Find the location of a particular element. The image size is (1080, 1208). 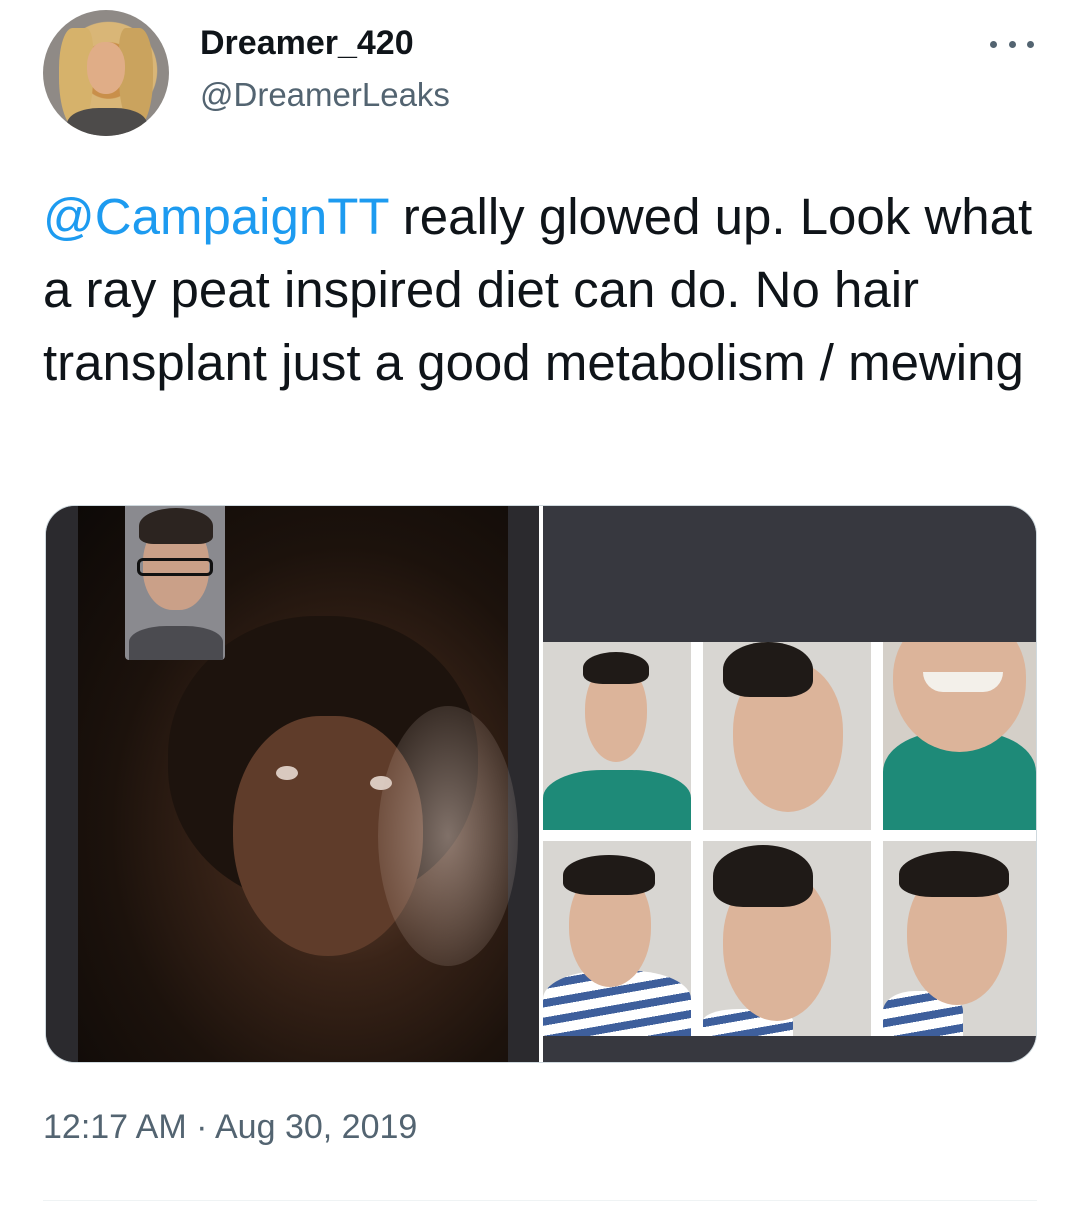

collage-photo-smile-braces is located at coordinates (959, 736).